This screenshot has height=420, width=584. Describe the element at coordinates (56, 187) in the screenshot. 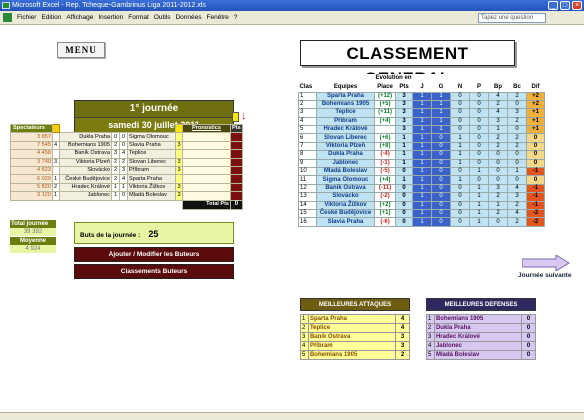

I see `flag-cell: 2` at that location.